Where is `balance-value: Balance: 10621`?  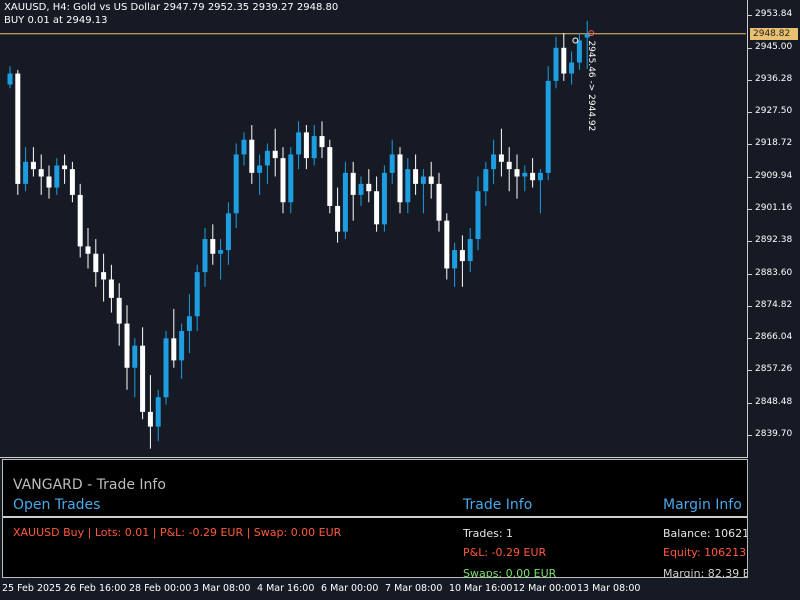
balance-value: Balance: 10621 is located at coordinates (705, 533).